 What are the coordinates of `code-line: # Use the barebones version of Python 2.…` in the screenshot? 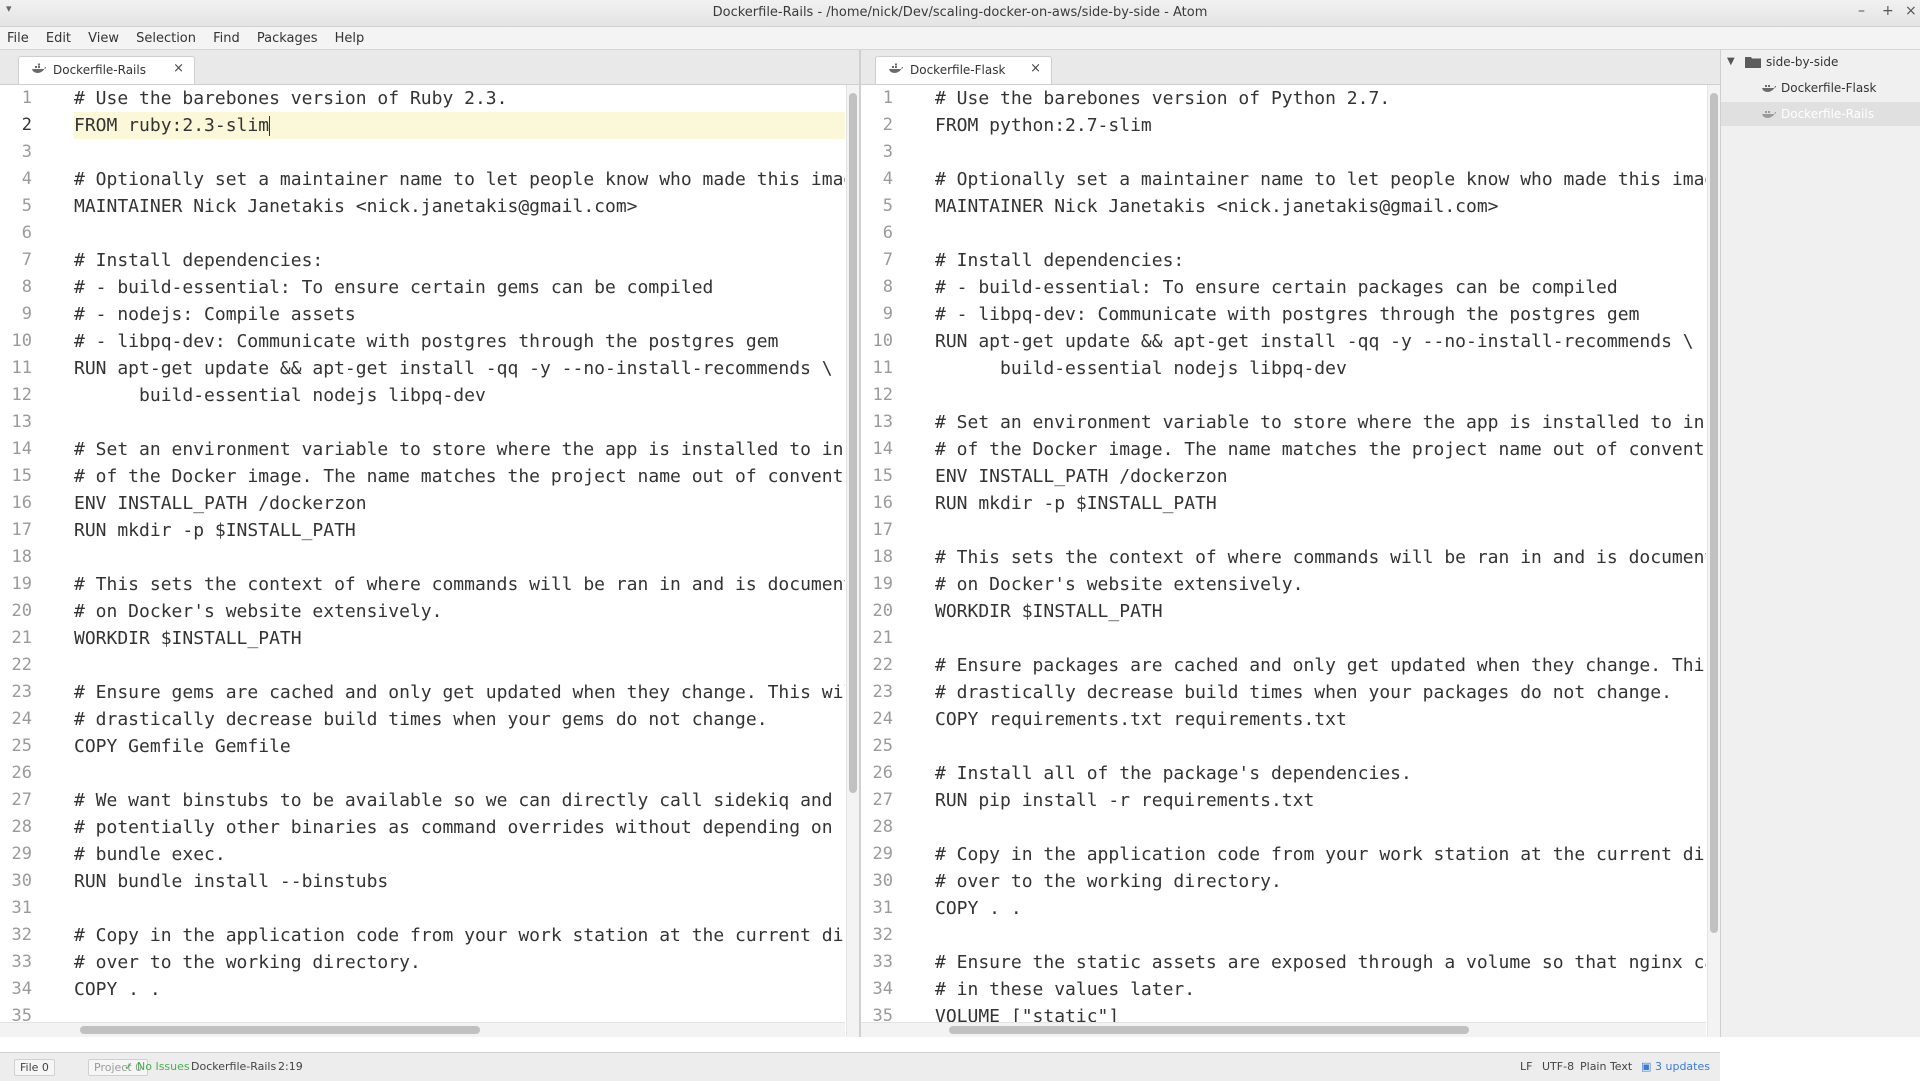 It's located at (1320, 98).